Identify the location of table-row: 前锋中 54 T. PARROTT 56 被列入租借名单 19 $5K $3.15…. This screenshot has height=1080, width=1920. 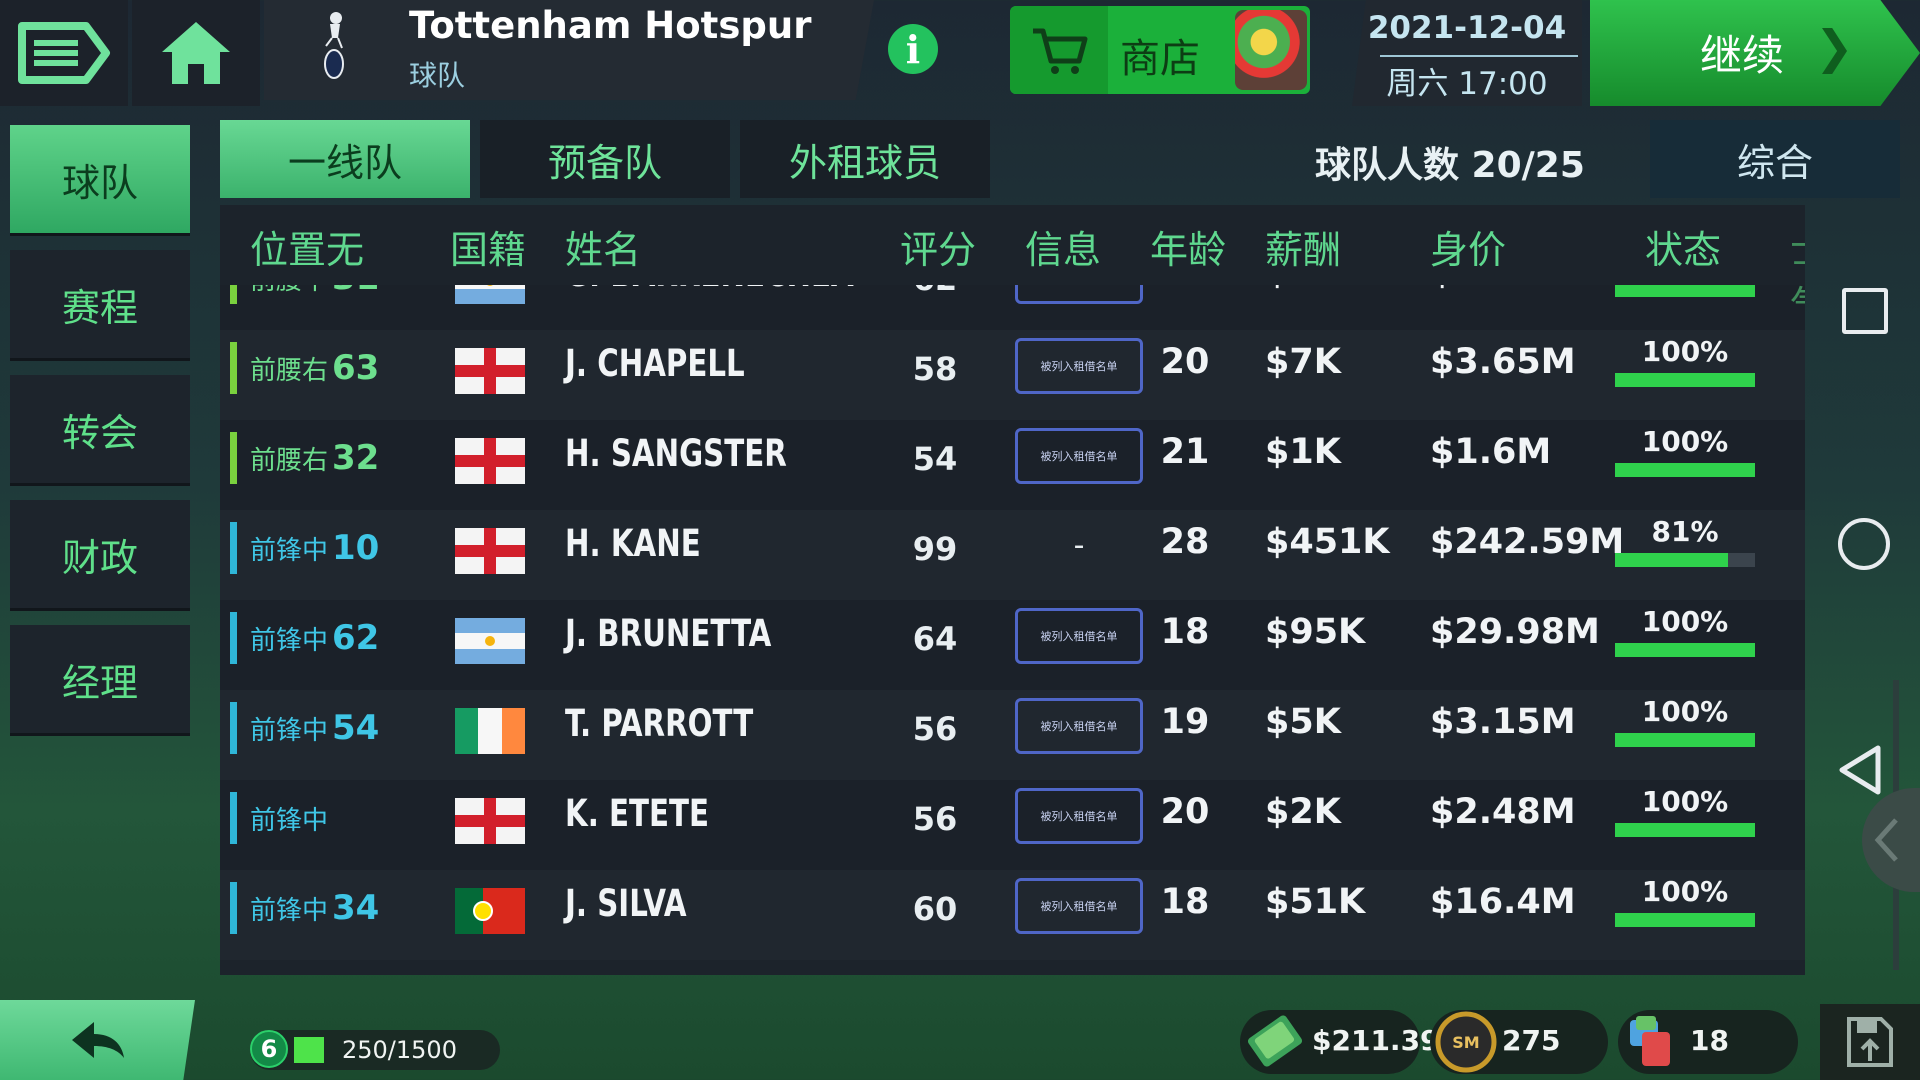
(1012, 735).